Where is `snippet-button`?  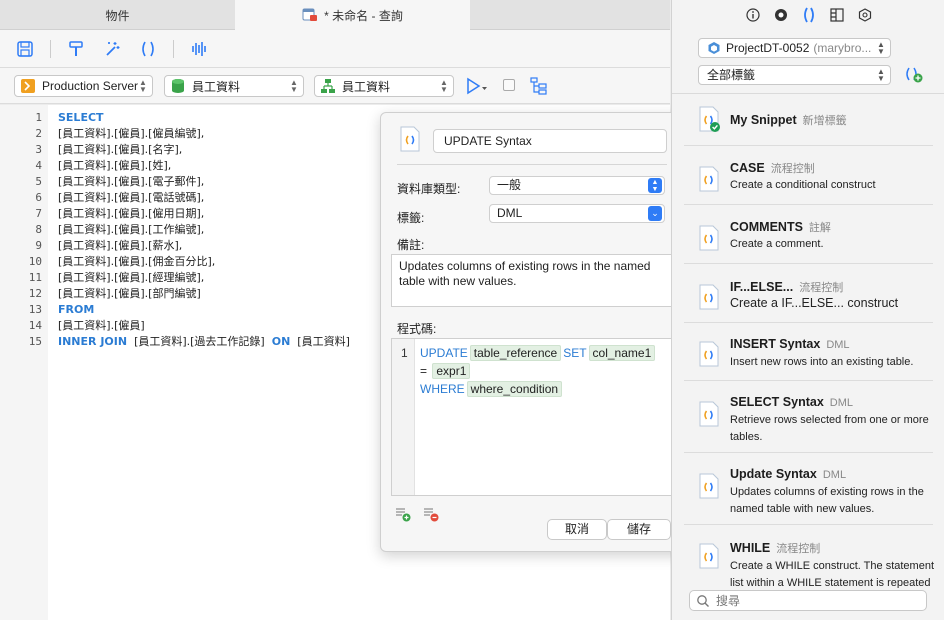 snippet-button is located at coordinates (148, 49).